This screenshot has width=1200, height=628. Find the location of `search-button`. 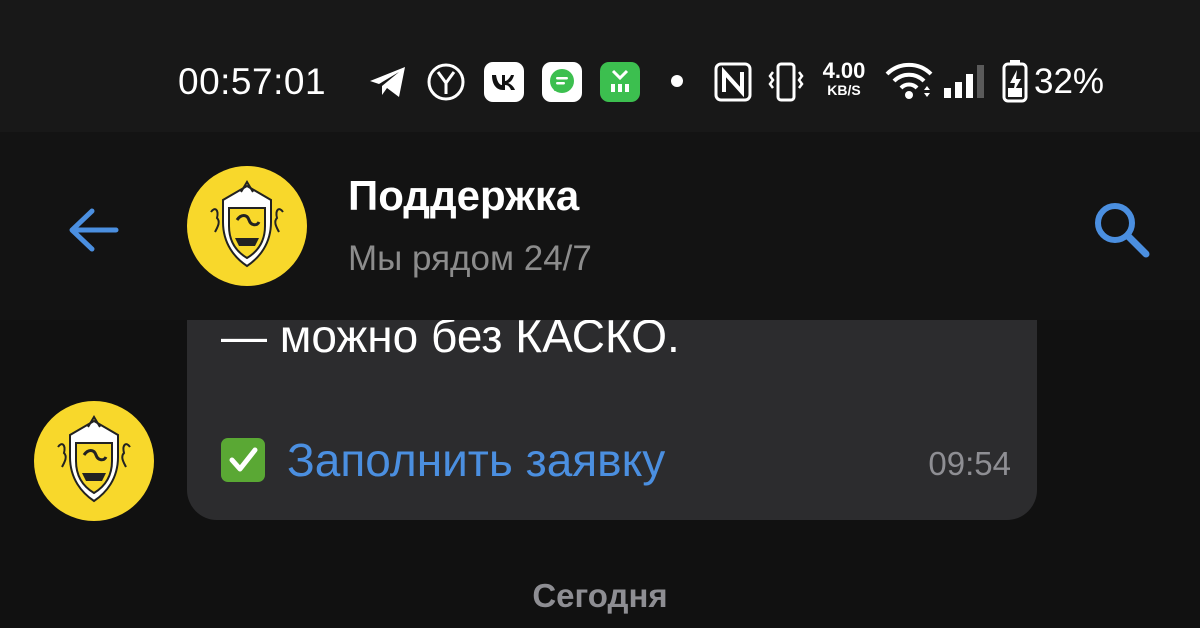

search-button is located at coordinates (1121, 229).